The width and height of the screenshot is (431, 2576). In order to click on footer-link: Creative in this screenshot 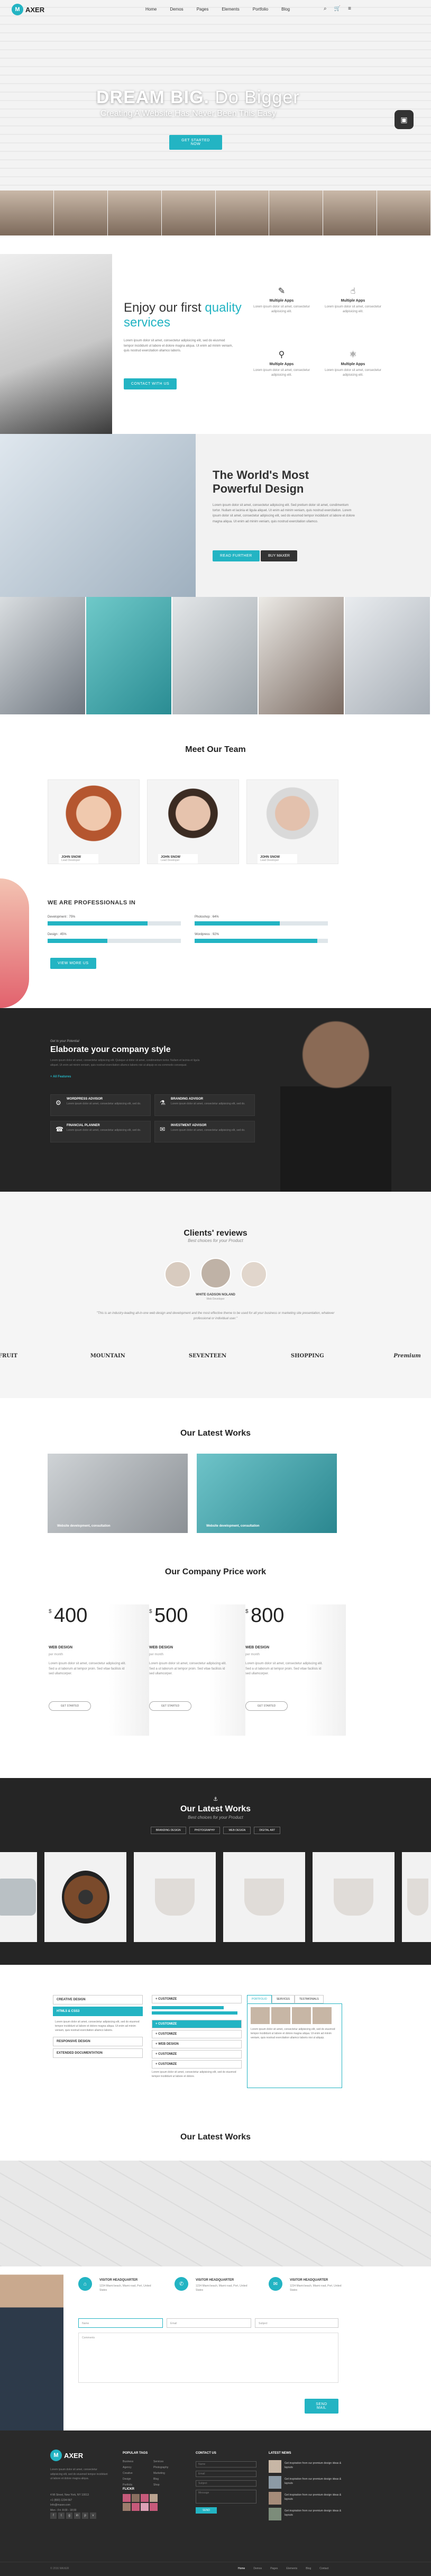, I will do `click(128, 2474)`.